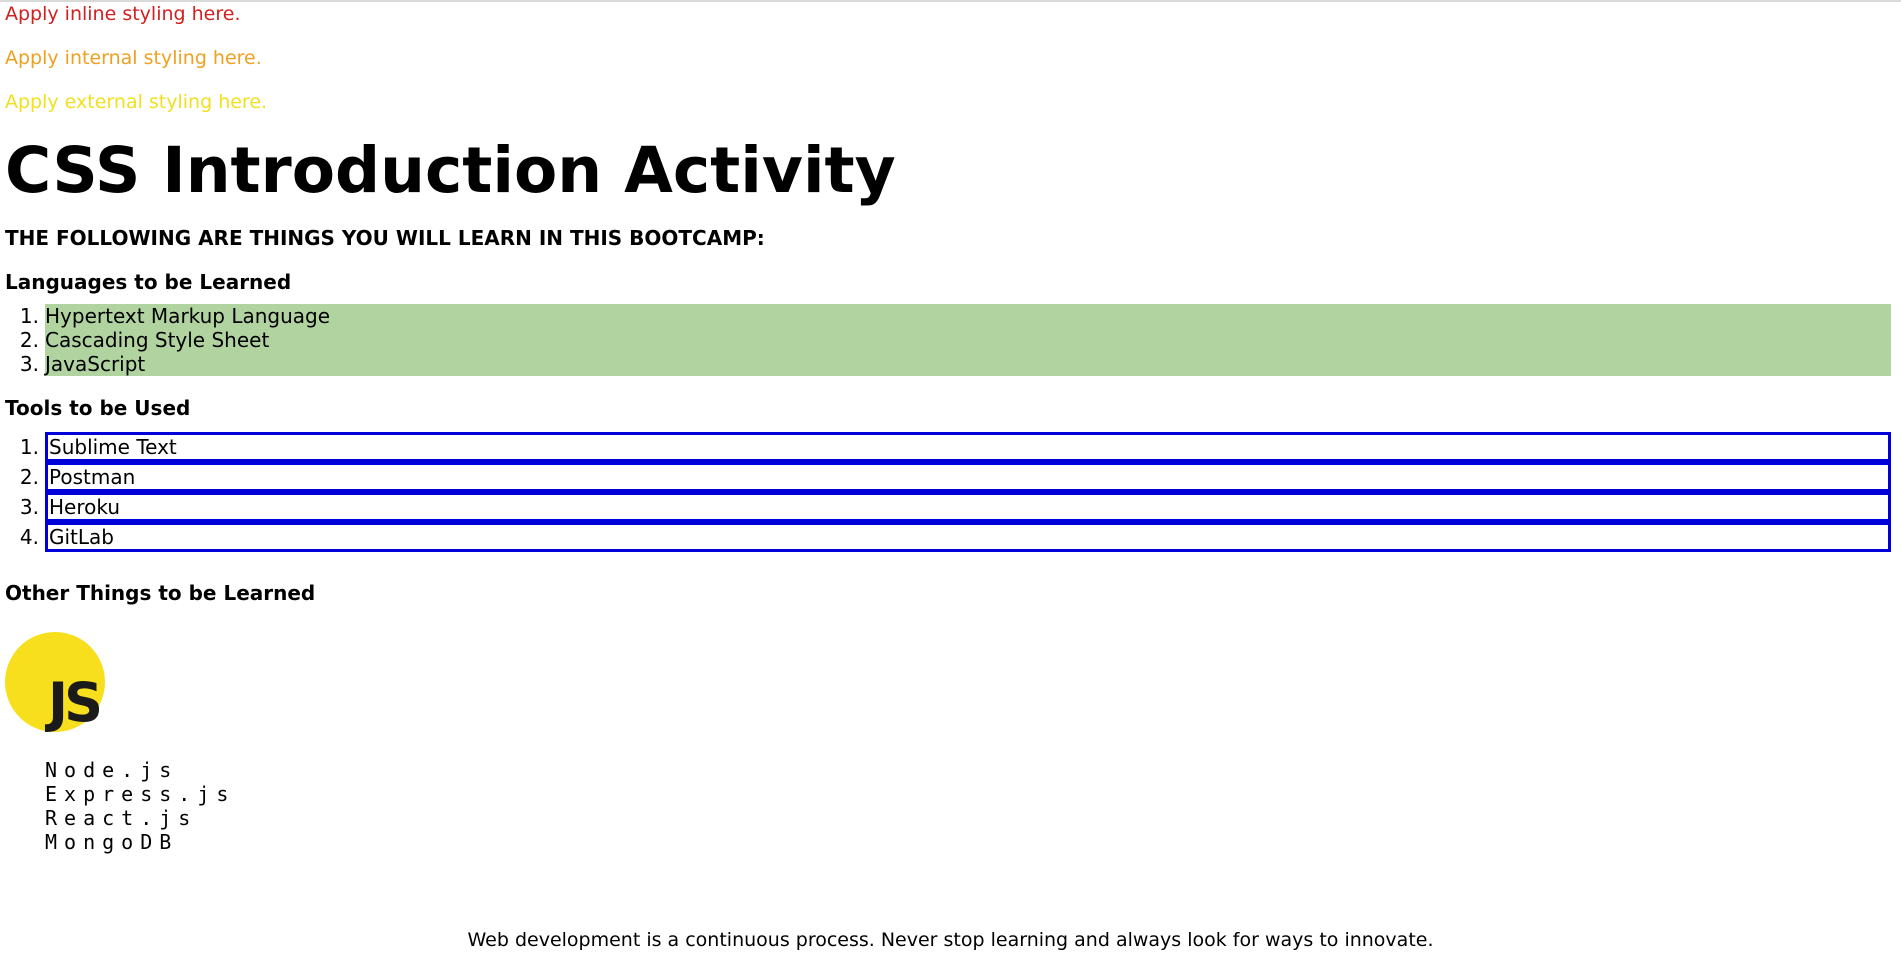 The image size is (1901, 961). What do you see at coordinates (140, 794) in the screenshot?
I see `list-item: Express.js` at bounding box center [140, 794].